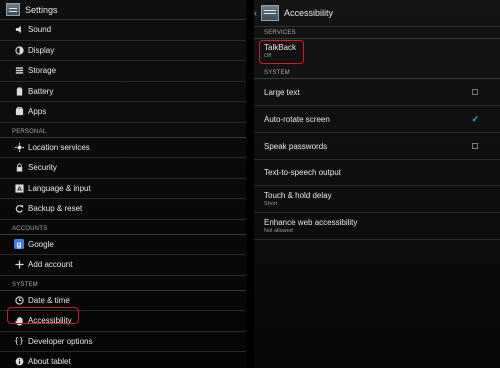 The height and width of the screenshot is (368, 500). What do you see at coordinates (123, 148) in the screenshot?
I see `settings-item-location: Location services` at bounding box center [123, 148].